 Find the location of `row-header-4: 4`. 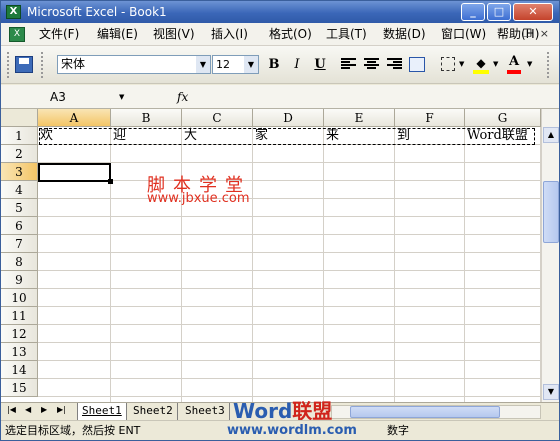

row-header-4: 4 is located at coordinates (19, 190).